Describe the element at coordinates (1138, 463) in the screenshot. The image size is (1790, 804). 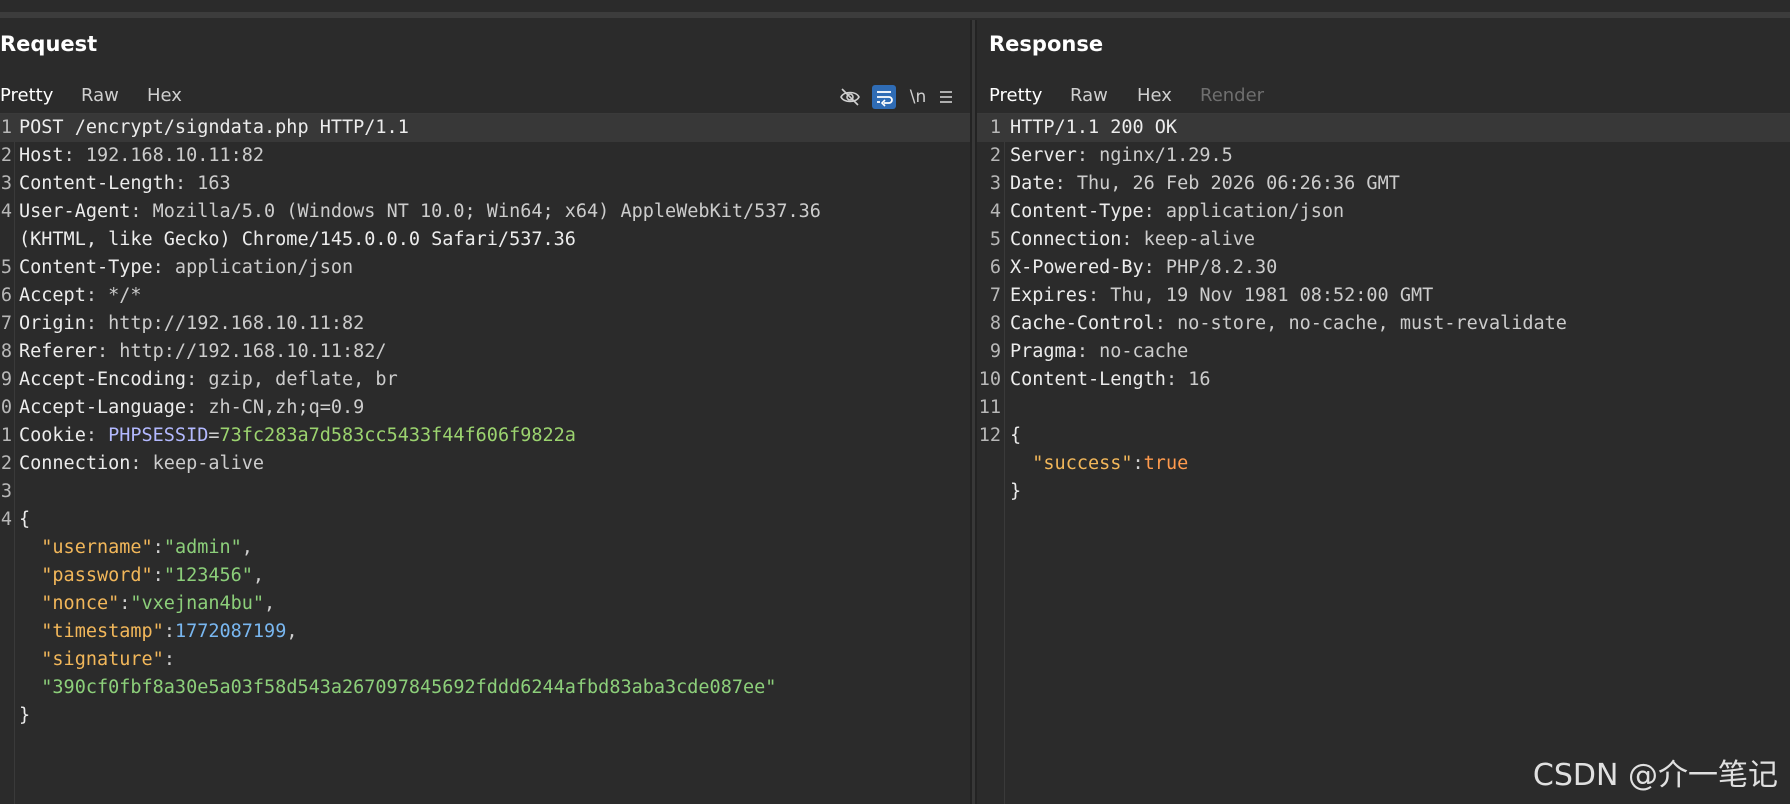
I see `json-colon: :` at that location.